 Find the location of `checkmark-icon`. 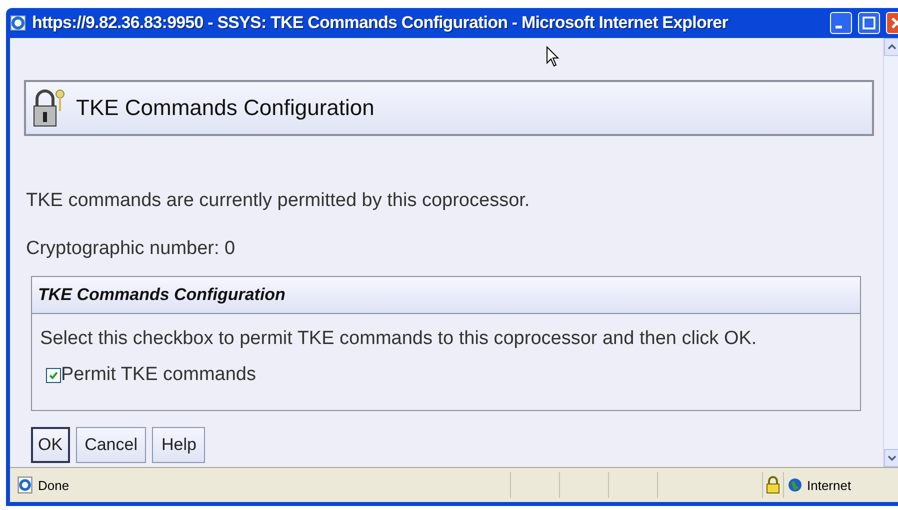

checkmark-icon is located at coordinates (53, 375).